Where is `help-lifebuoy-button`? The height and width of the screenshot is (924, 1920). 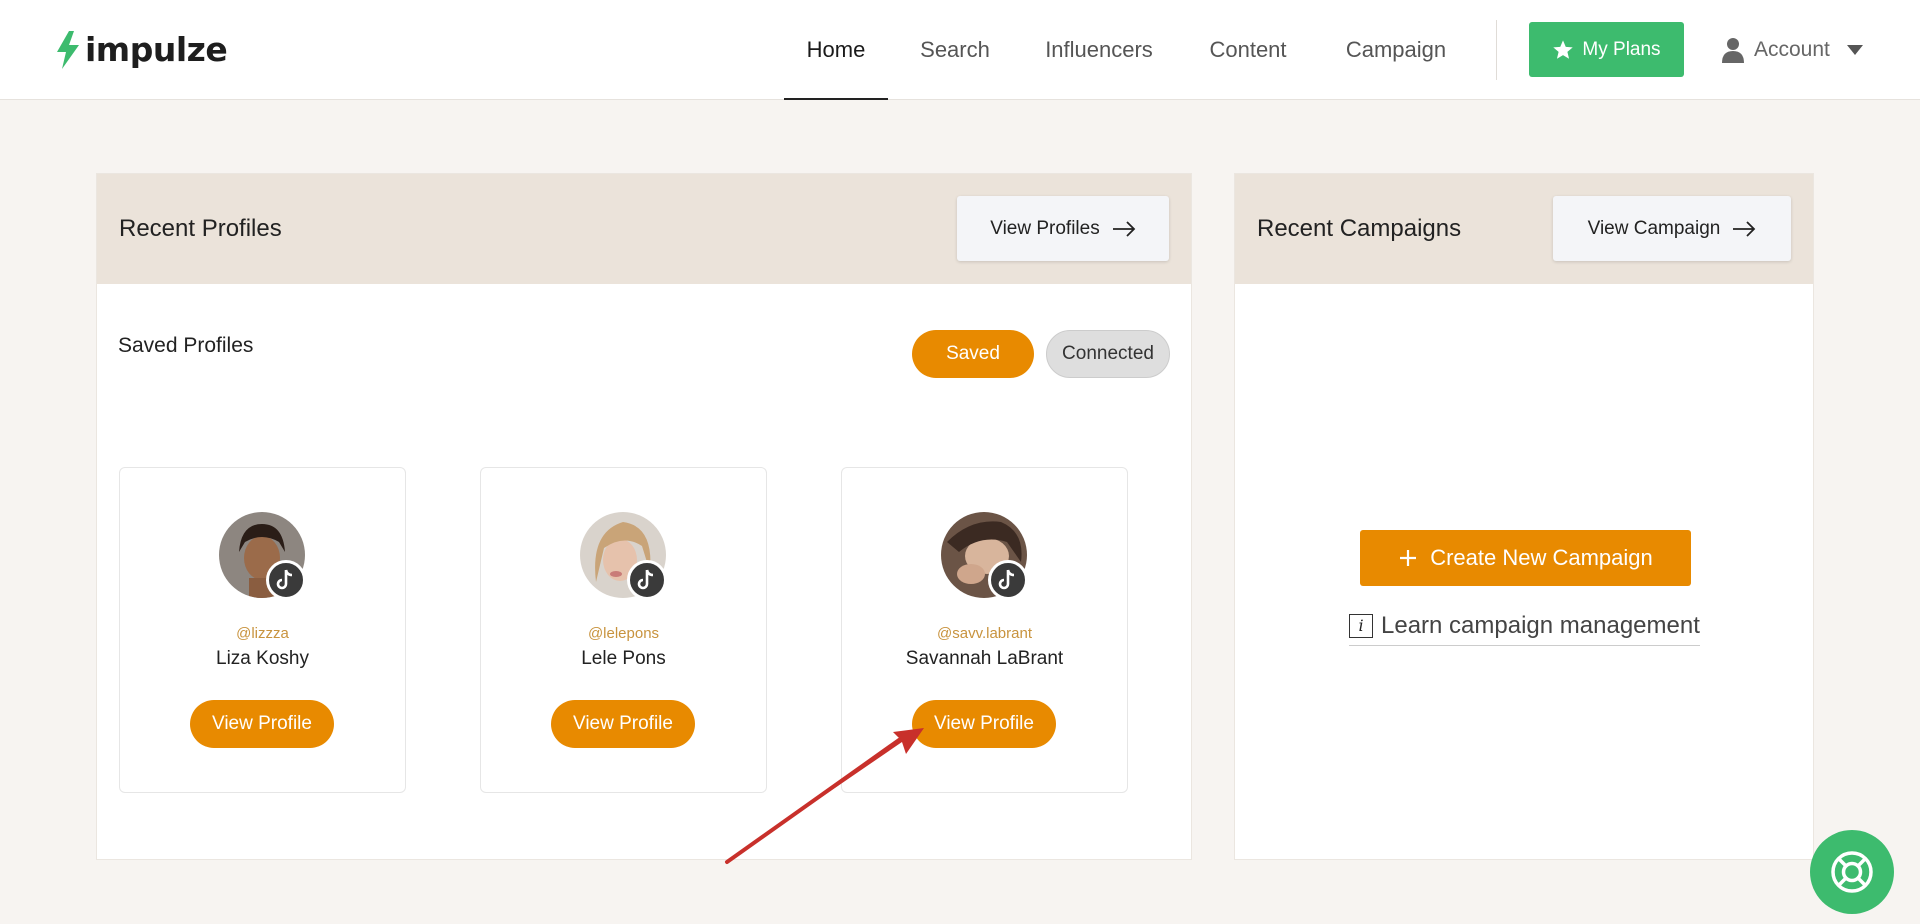 help-lifebuoy-button is located at coordinates (1852, 872).